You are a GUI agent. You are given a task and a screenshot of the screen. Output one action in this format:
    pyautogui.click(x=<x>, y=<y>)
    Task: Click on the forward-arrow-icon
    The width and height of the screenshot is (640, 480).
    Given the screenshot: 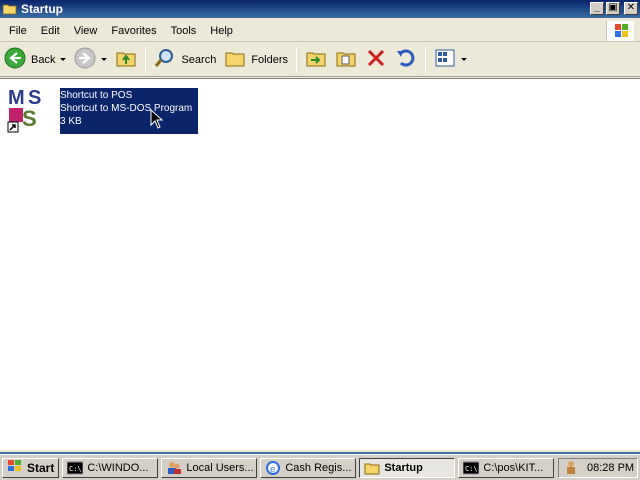 What is the action you would take?
    pyautogui.click(x=85, y=59)
    